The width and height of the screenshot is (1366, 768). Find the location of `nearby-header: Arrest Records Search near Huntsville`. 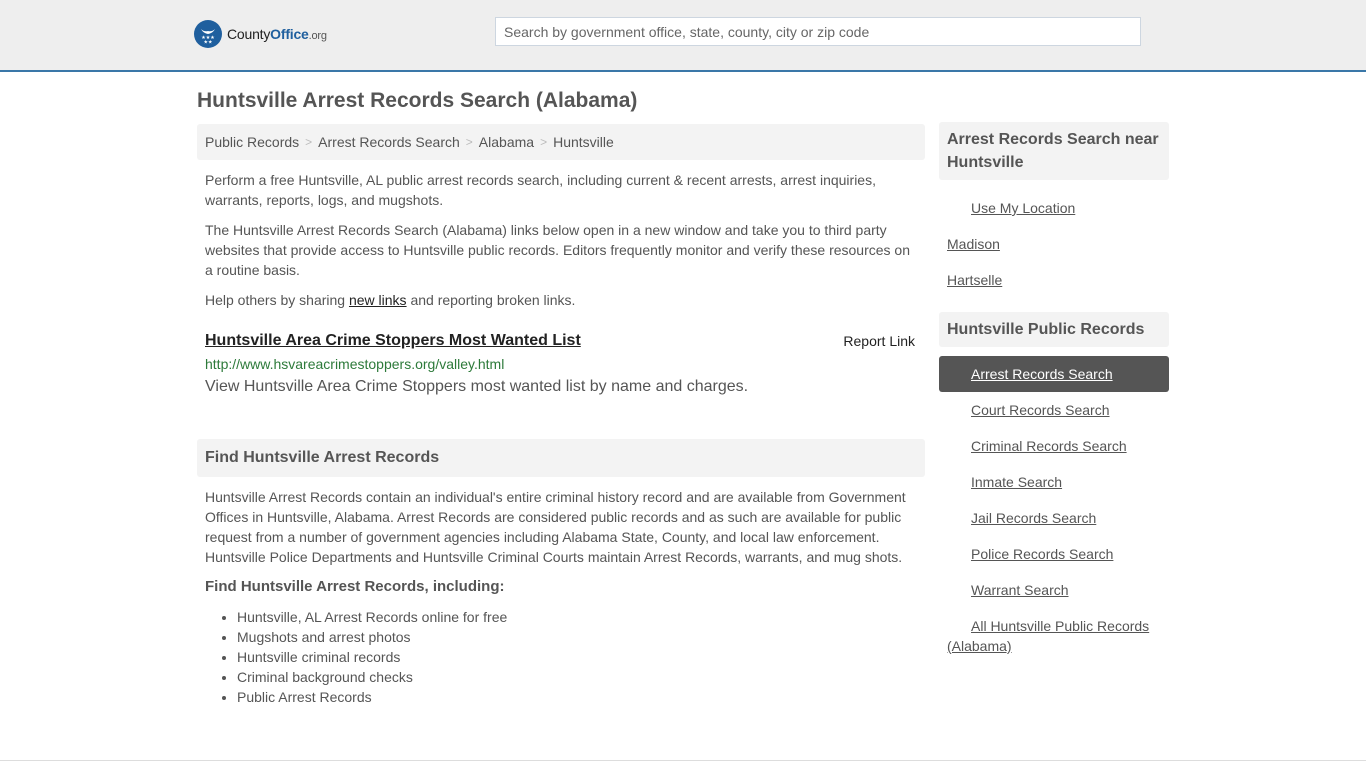

nearby-header: Arrest Records Search near Huntsville is located at coordinates (1054, 151).